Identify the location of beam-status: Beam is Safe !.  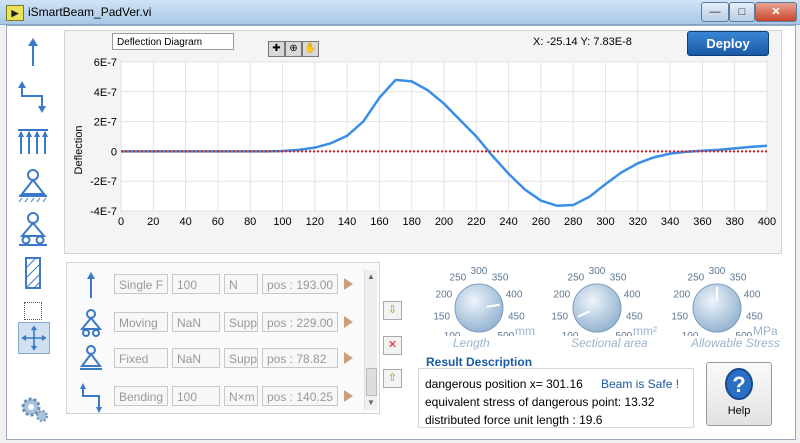
(640, 384).